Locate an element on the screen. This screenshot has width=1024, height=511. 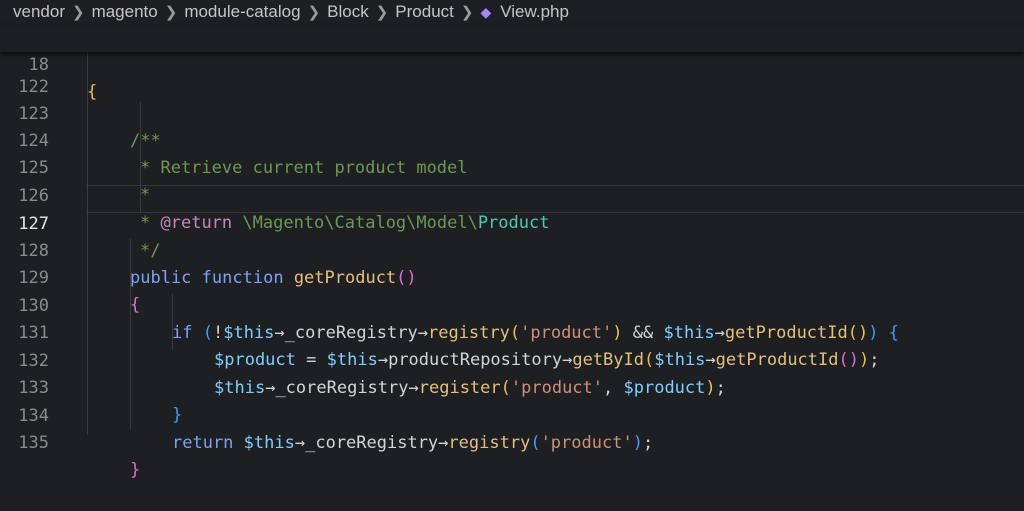
keyword-token: return is located at coordinates (203, 443).